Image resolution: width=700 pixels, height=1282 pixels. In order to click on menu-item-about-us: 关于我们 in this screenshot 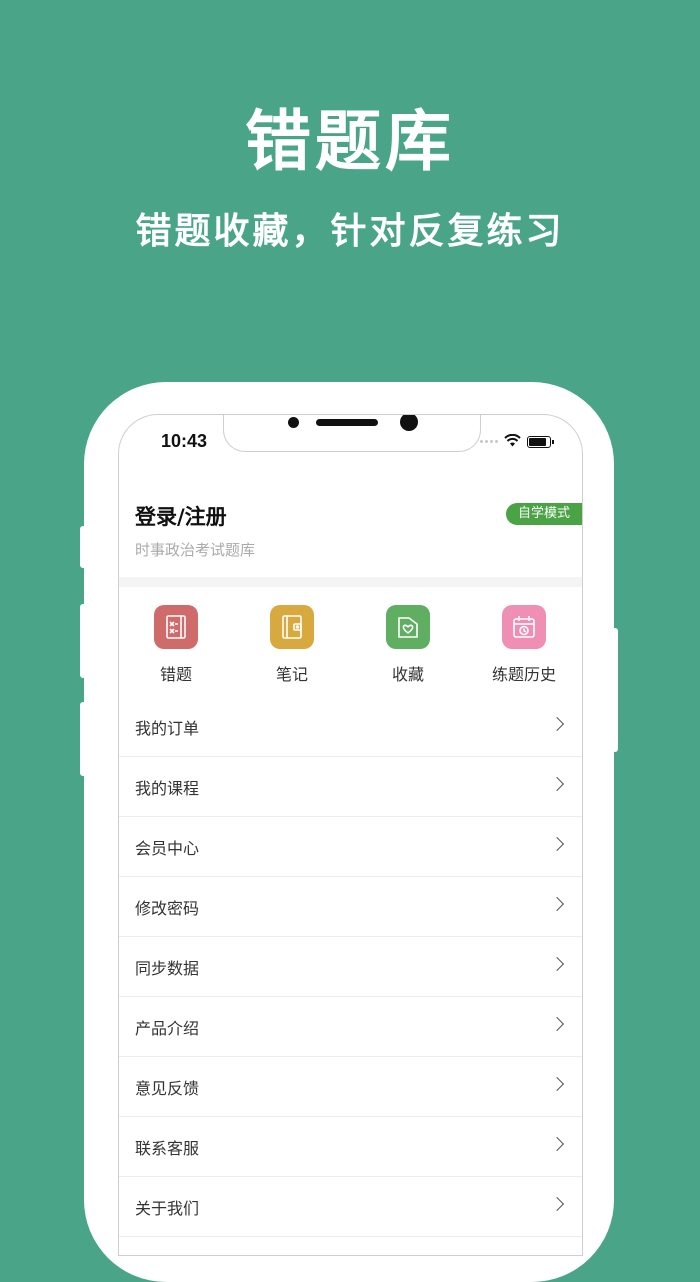, I will do `click(350, 1207)`.